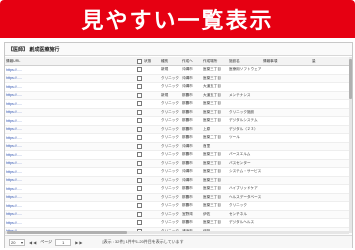  Describe the element at coordinates (170, 61) in the screenshot. I see `column-header-type: 種別` at that location.